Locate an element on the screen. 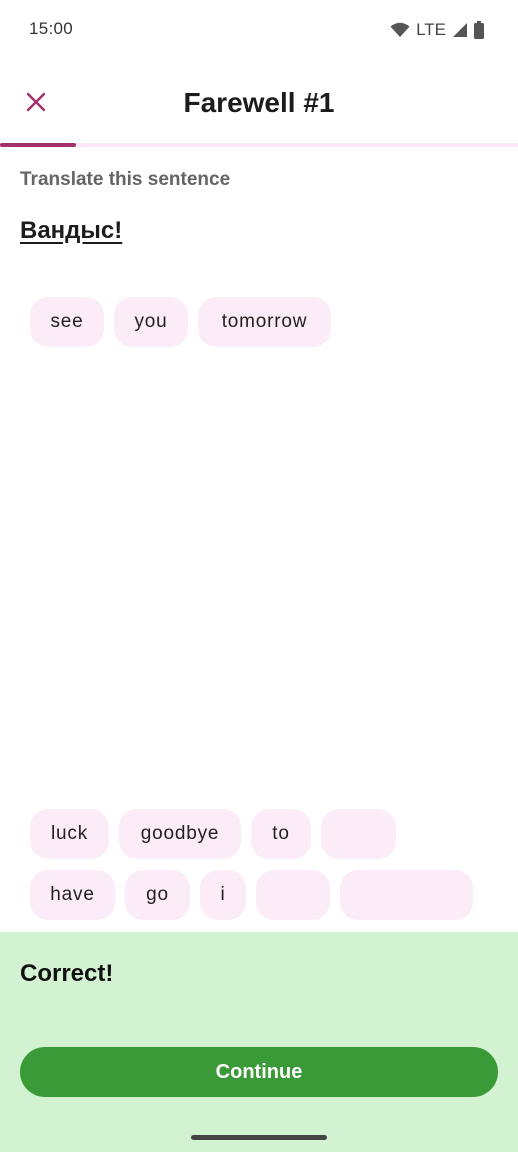  lesson-progress-fill is located at coordinates (38, 145).